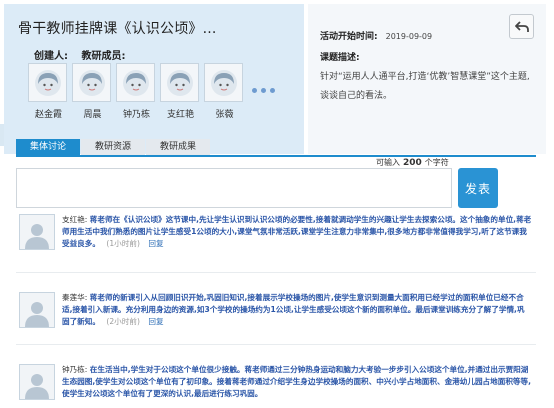 The height and width of the screenshot is (408, 554). Describe the element at coordinates (388, 162) in the screenshot. I see `counter-prefix: 可输入` at that location.